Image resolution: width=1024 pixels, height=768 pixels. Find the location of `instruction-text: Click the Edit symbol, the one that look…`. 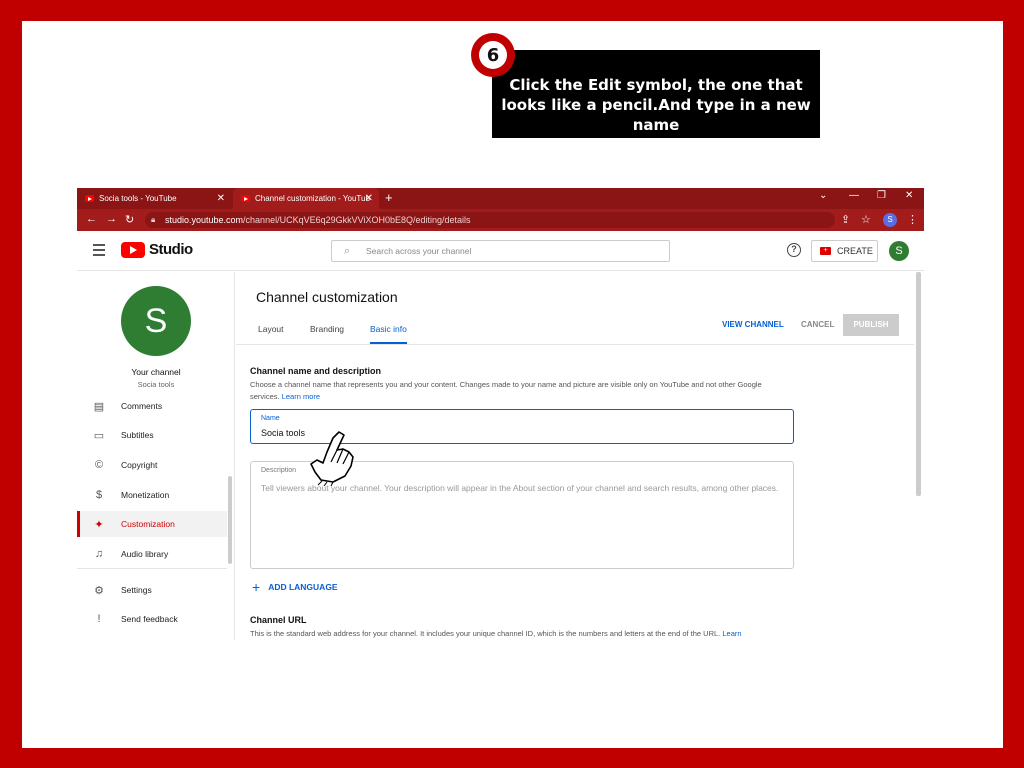

instruction-text: Click the Edit symbol, the one that look… is located at coordinates (656, 105).